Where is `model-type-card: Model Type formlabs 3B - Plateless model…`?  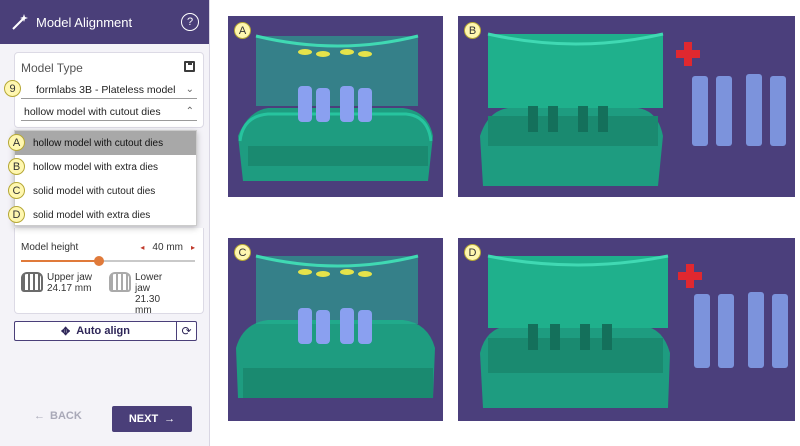 model-type-card: Model Type formlabs 3B - Plateless model… is located at coordinates (109, 90).